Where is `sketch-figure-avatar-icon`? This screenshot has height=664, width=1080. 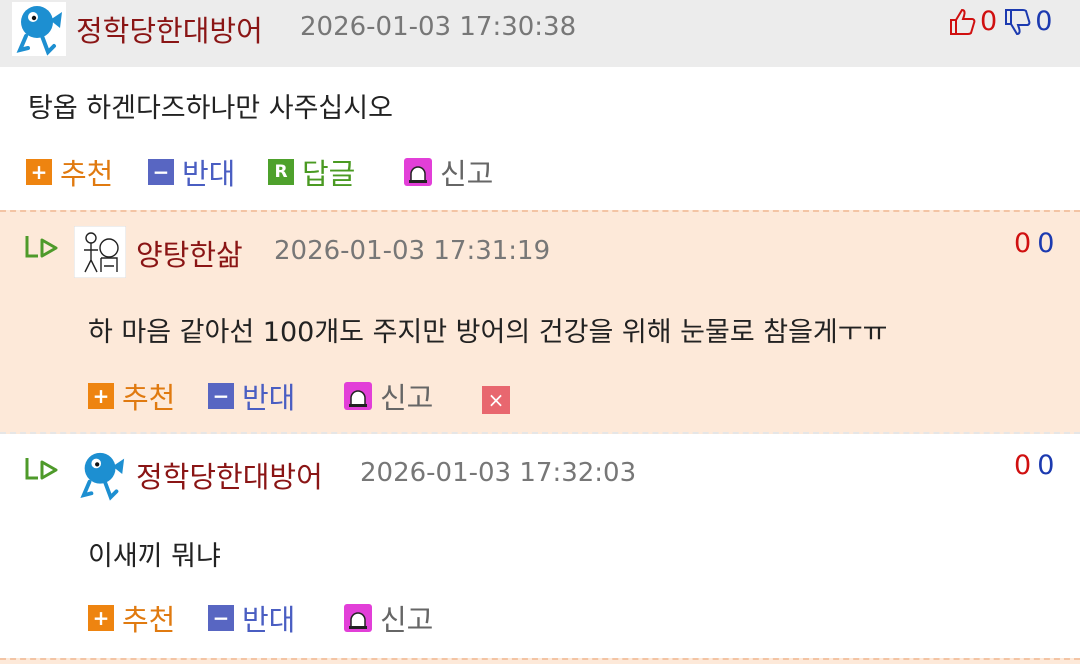 sketch-figure-avatar-icon is located at coordinates (100, 252).